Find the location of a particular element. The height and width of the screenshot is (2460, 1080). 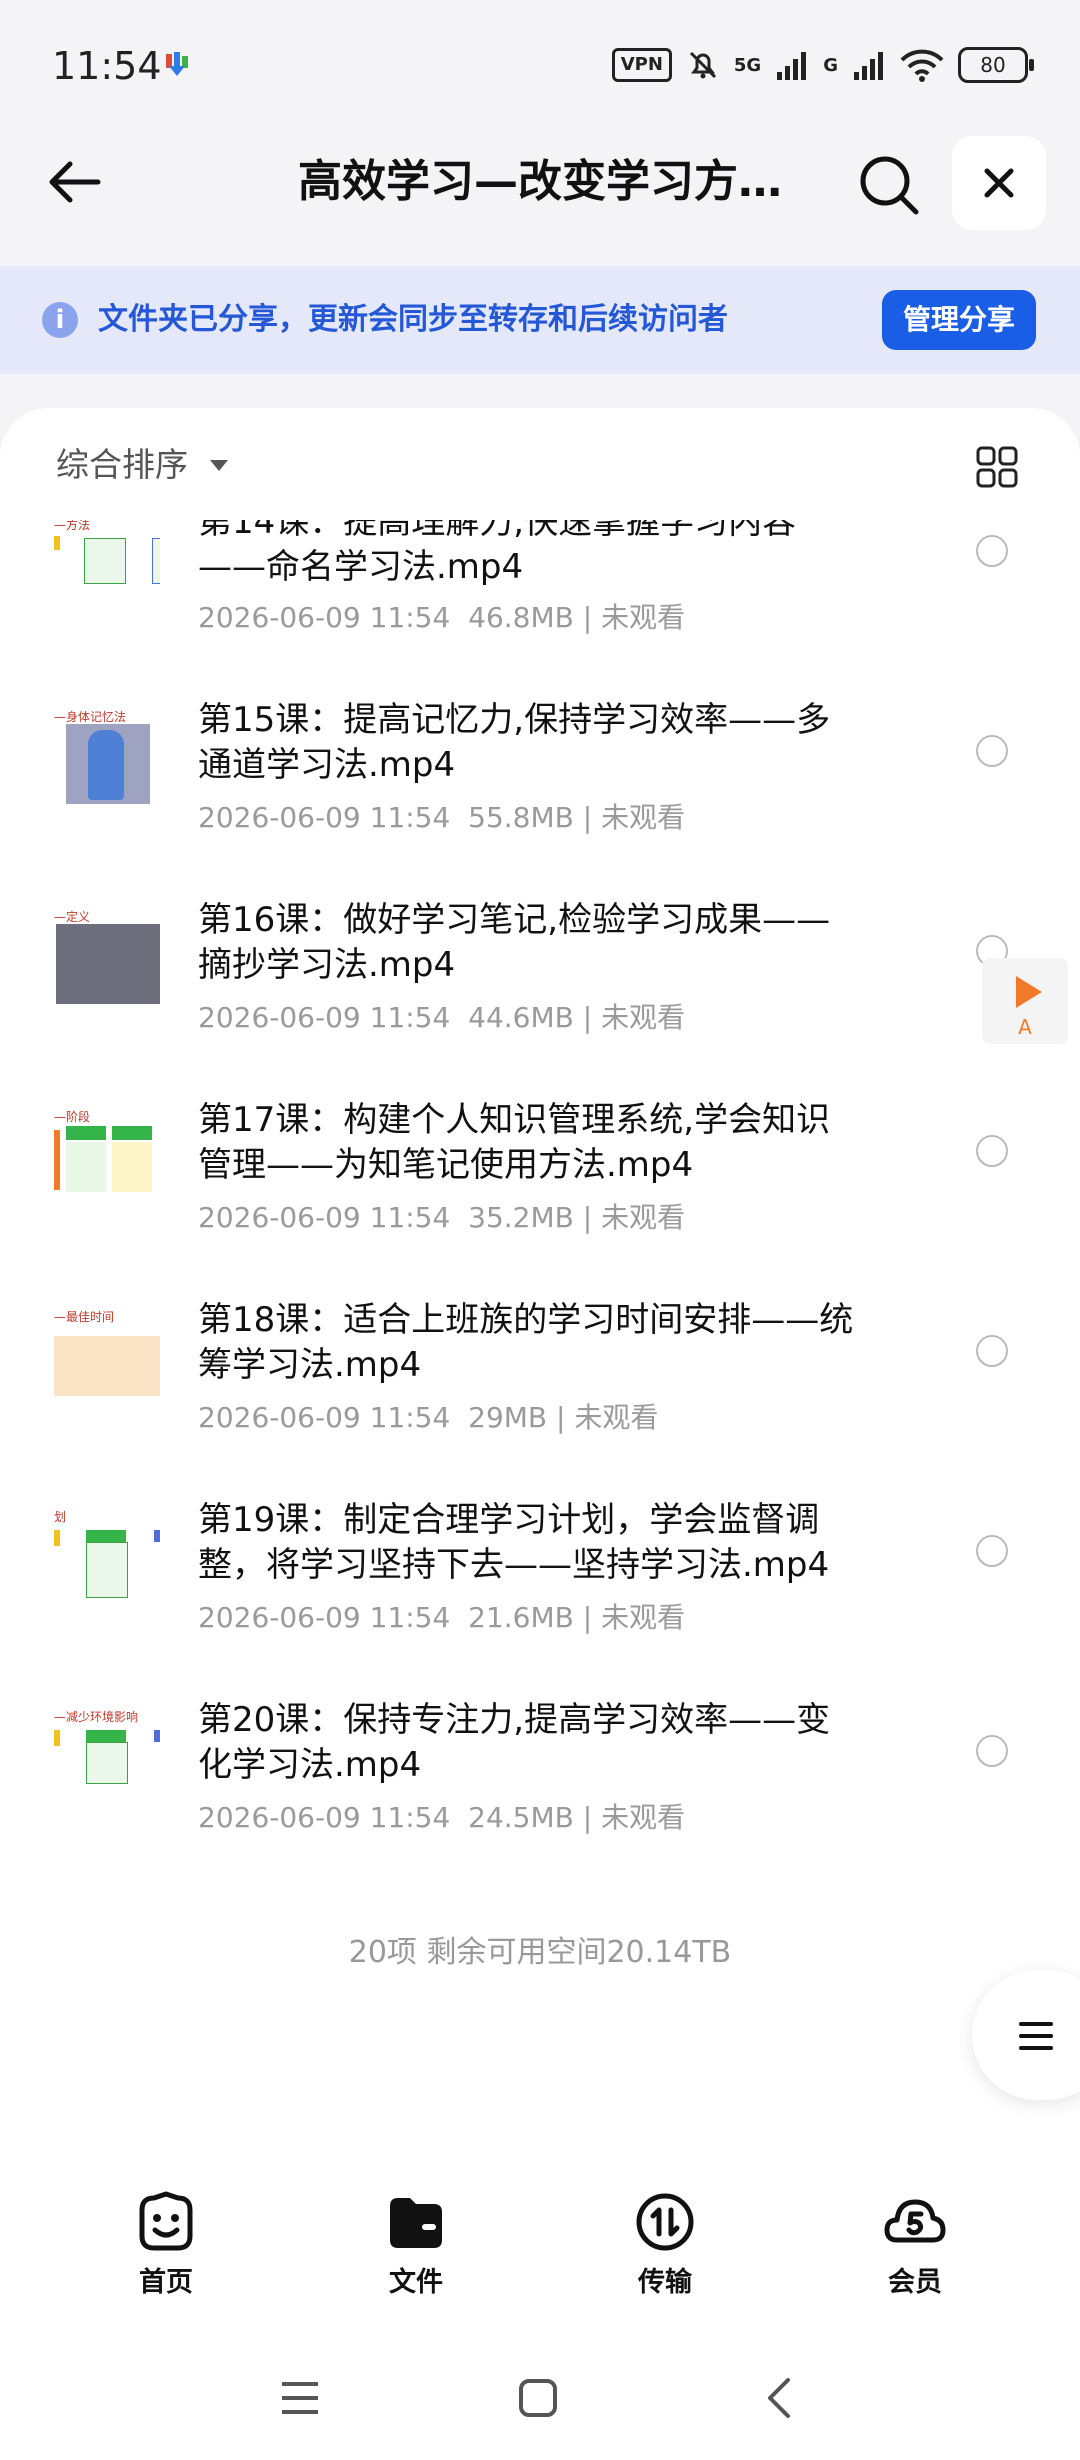

storage-summary: 20项 剩余可用空间20.14TB is located at coordinates (540, 1952).